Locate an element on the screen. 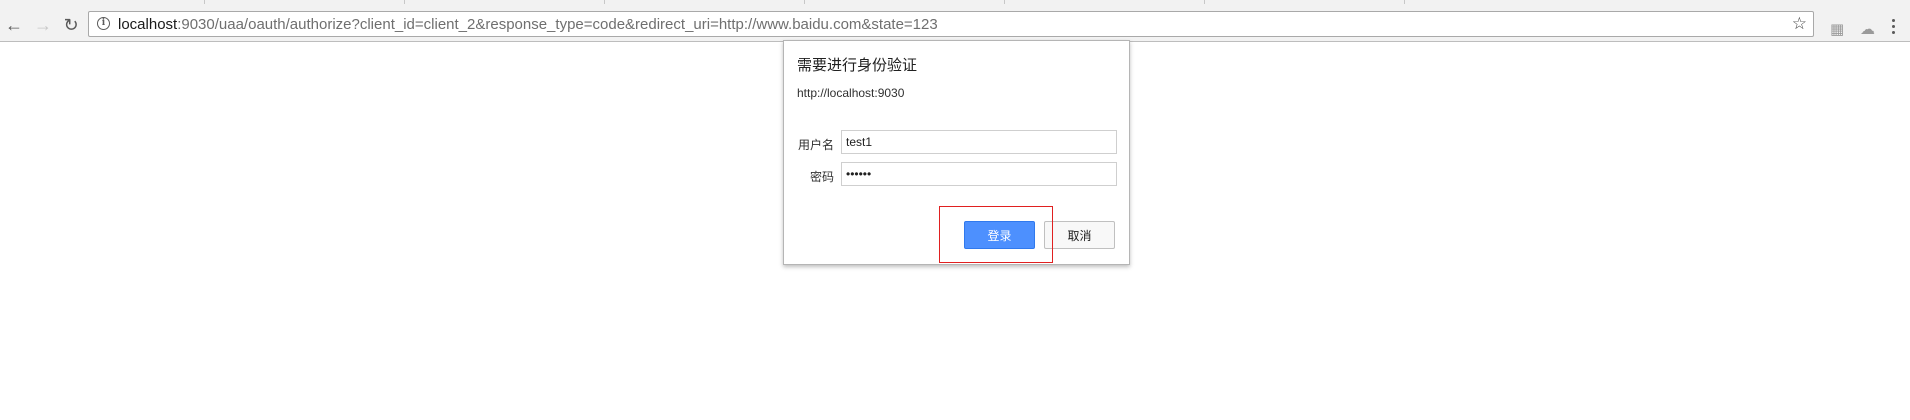 The width and height of the screenshot is (1910, 420). reload-icon: ↻ is located at coordinates (71, 24).